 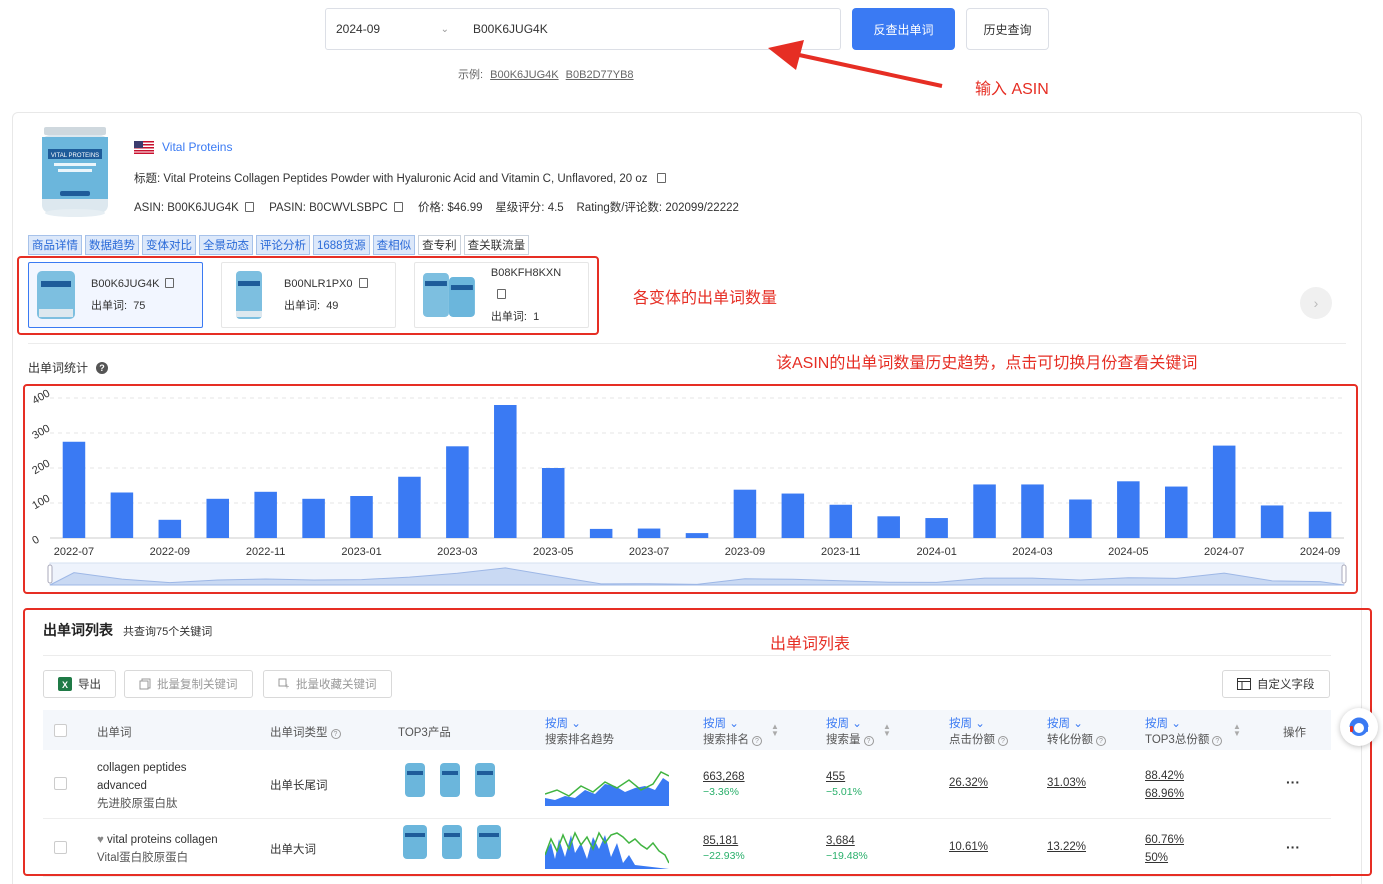 I want to click on header-conversion-share: 按周 ⌄ 转化份额?, so click(x=1076, y=731).